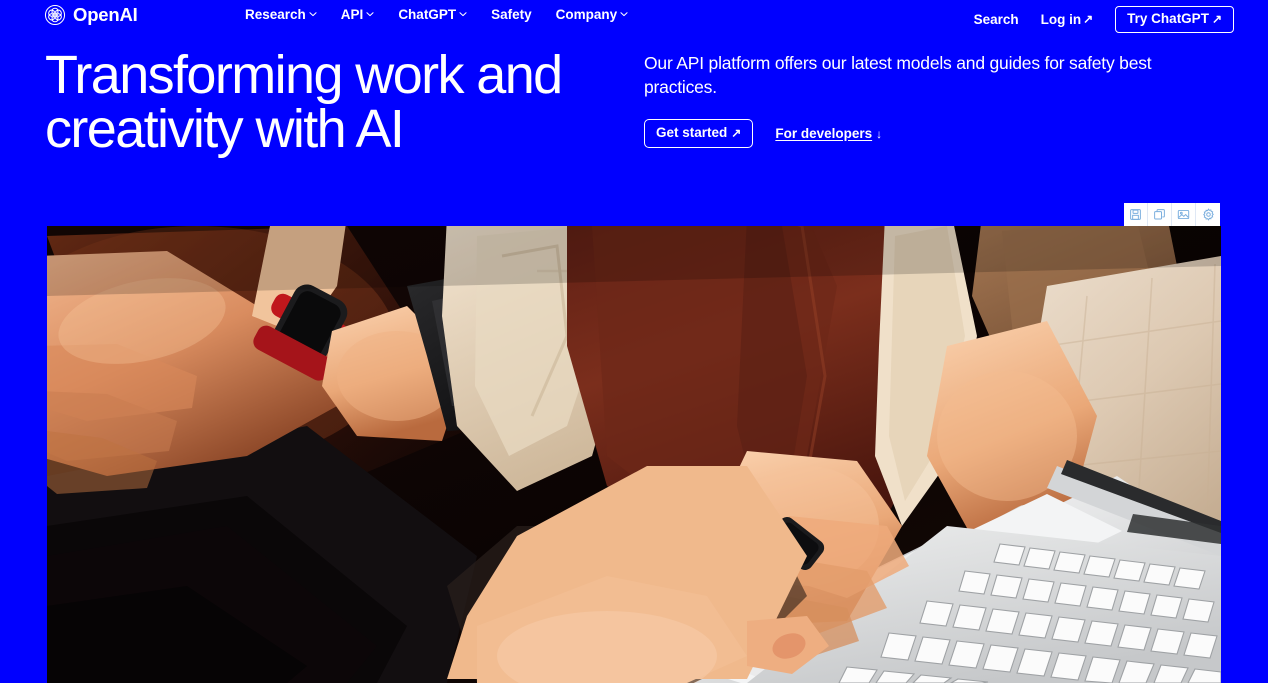 This screenshot has height=683, width=1268. I want to click on nav-item-research: Research, so click(281, 15).